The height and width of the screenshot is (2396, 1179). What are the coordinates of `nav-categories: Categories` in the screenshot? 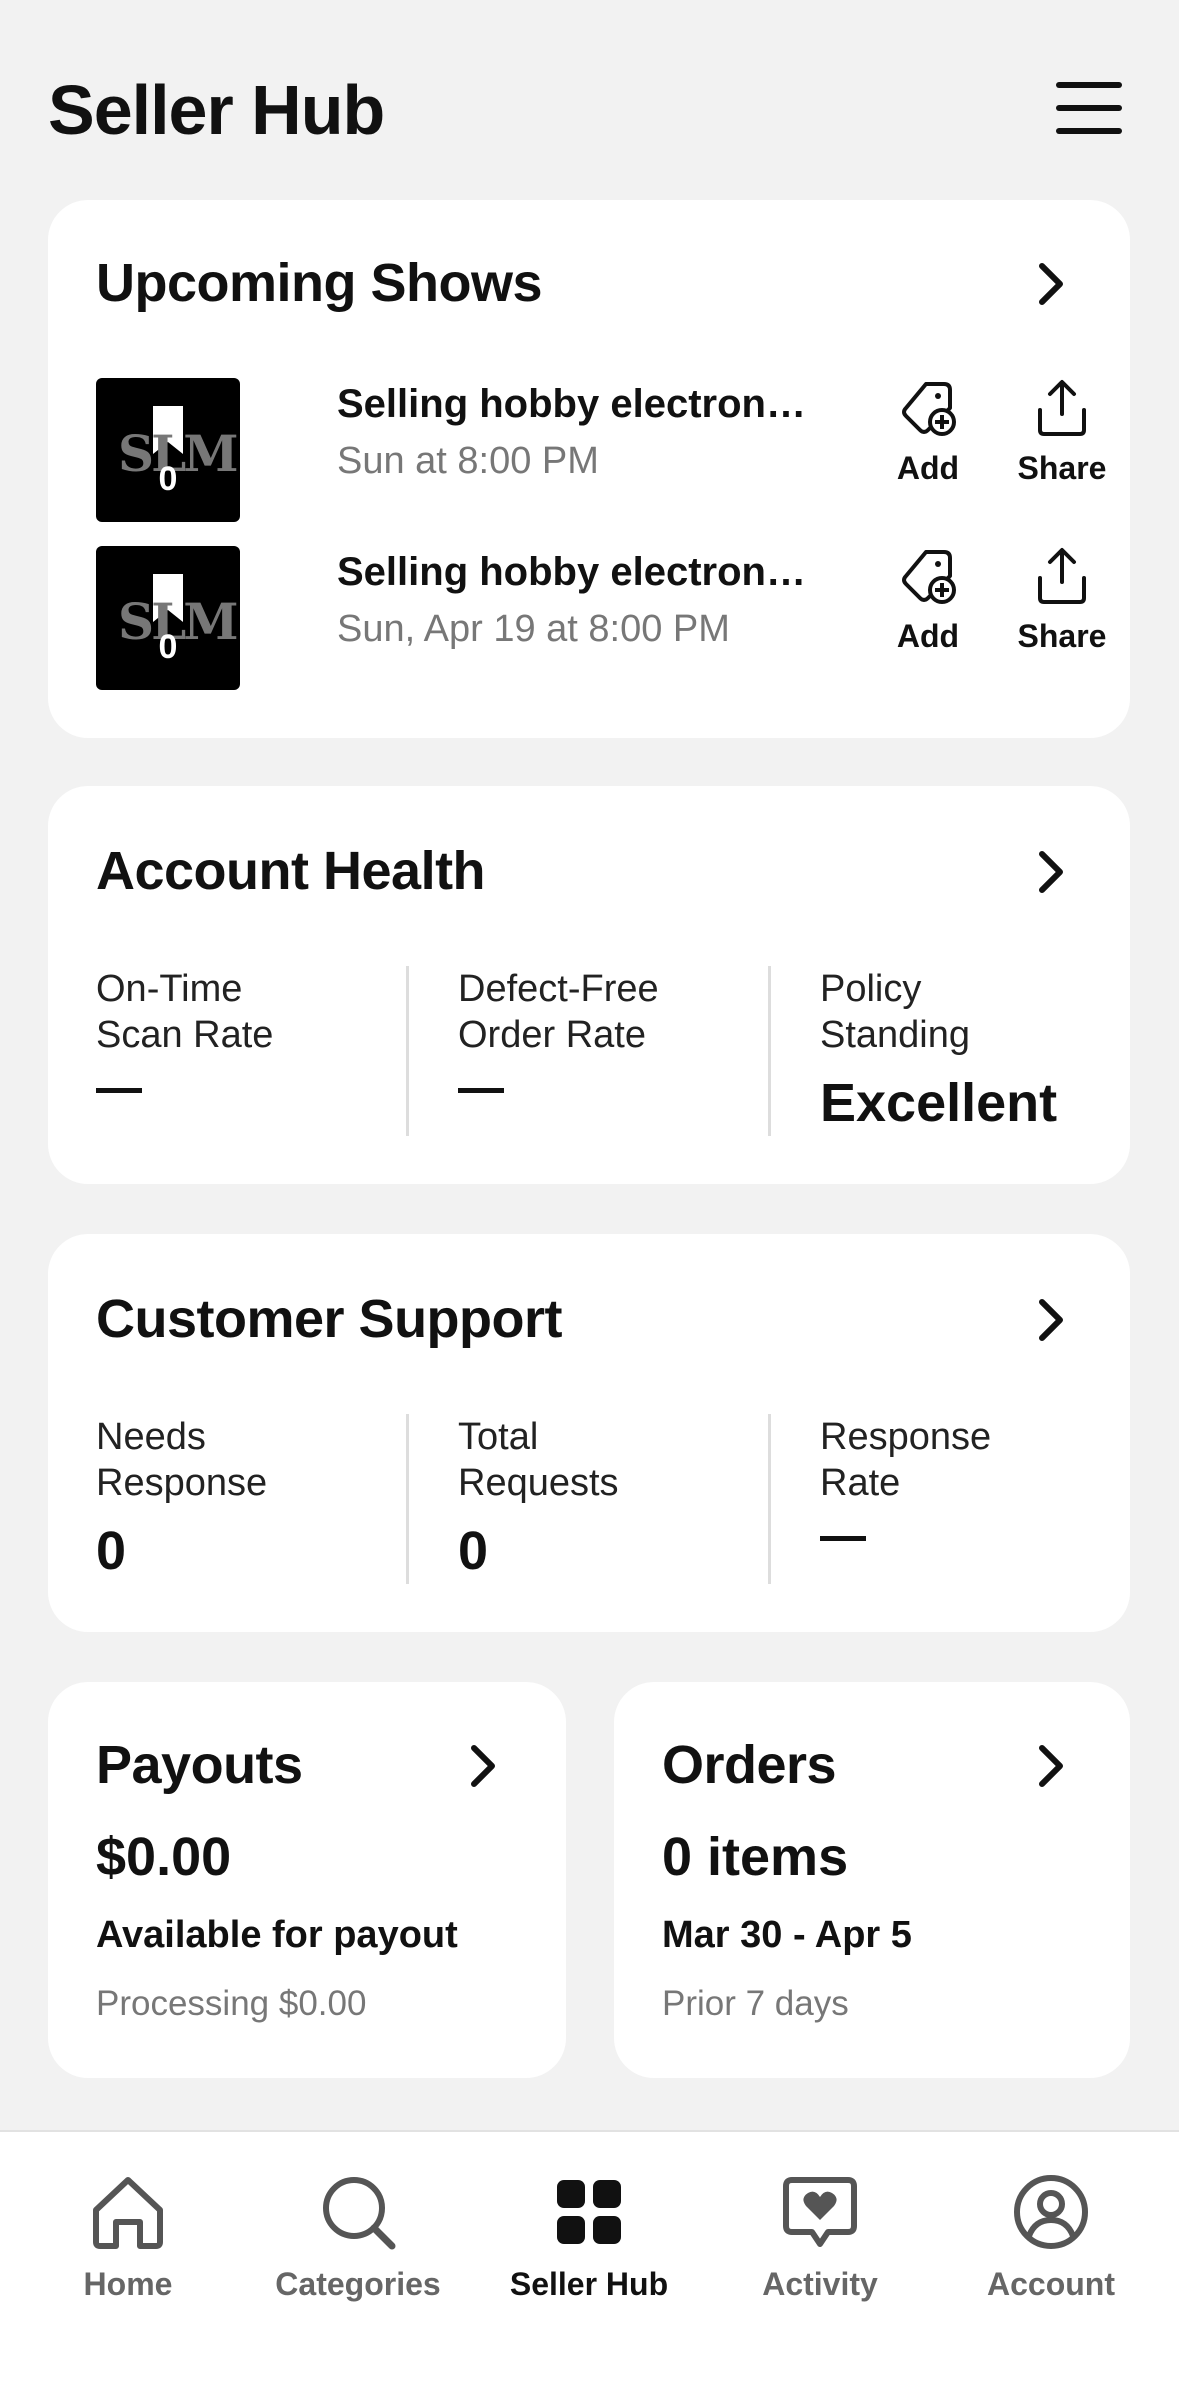 It's located at (358, 2229).